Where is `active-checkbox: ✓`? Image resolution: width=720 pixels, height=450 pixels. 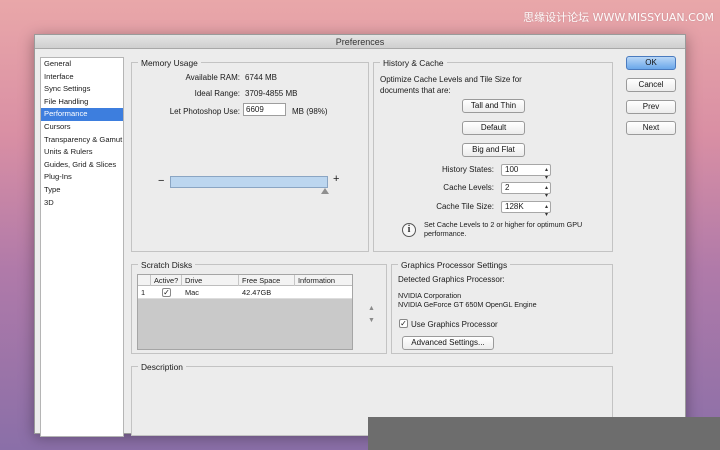
active-checkbox: ✓ is located at coordinates (166, 292).